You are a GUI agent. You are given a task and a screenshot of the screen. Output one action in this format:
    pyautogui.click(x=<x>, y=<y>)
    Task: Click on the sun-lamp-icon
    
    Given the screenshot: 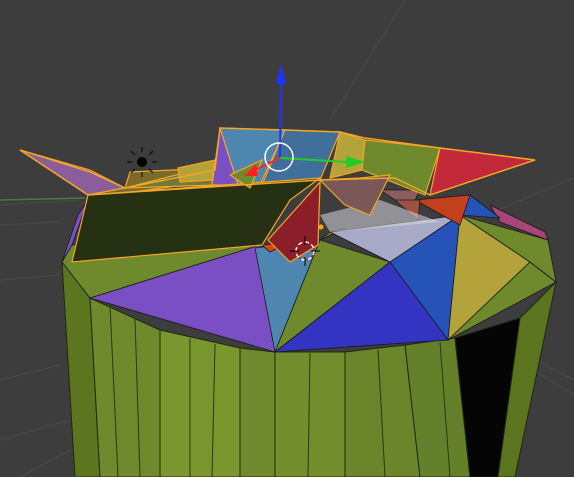 What is the action you would take?
    pyautogui.click(x=142, y=162)
    